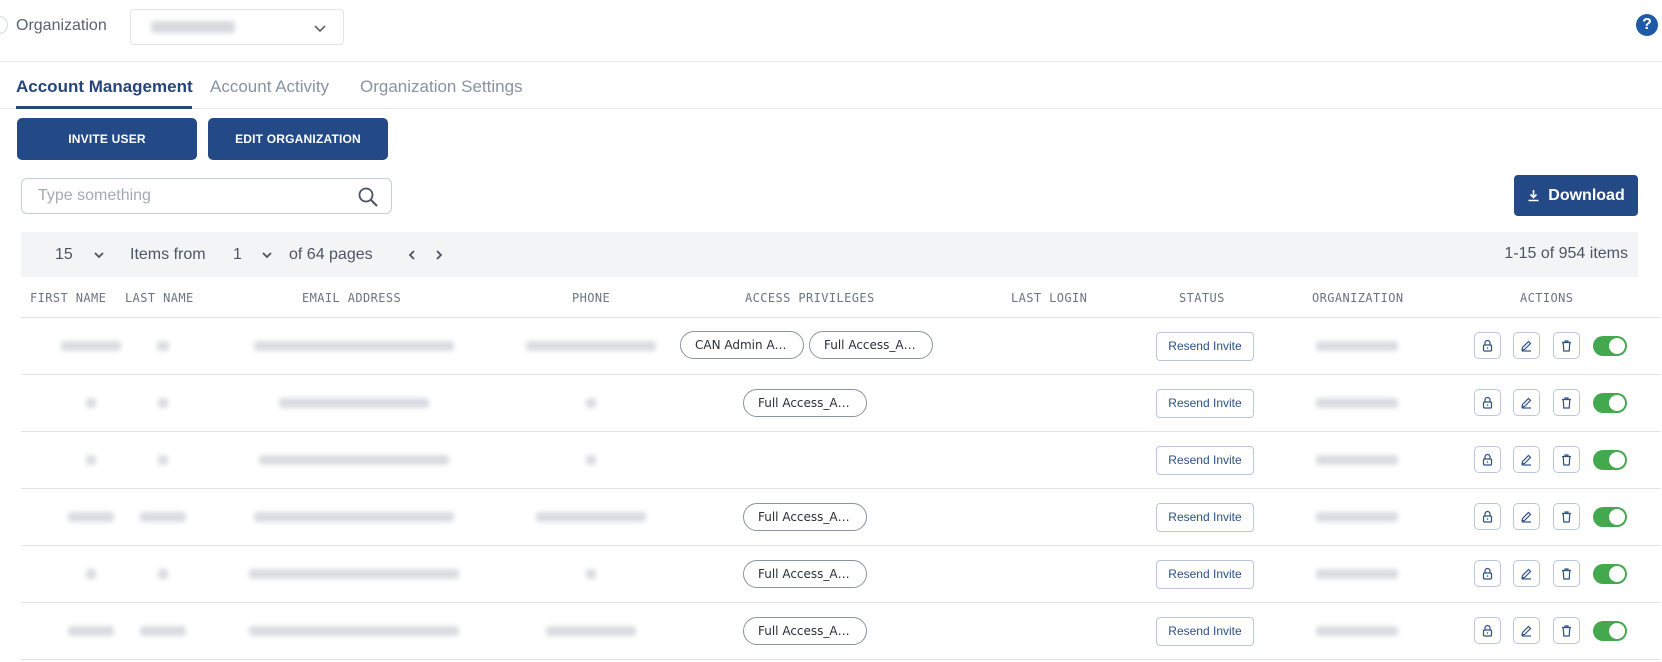 This screenshot has width=1662, height=662. I want to click on help-icon: ?, so click(1647, 25).